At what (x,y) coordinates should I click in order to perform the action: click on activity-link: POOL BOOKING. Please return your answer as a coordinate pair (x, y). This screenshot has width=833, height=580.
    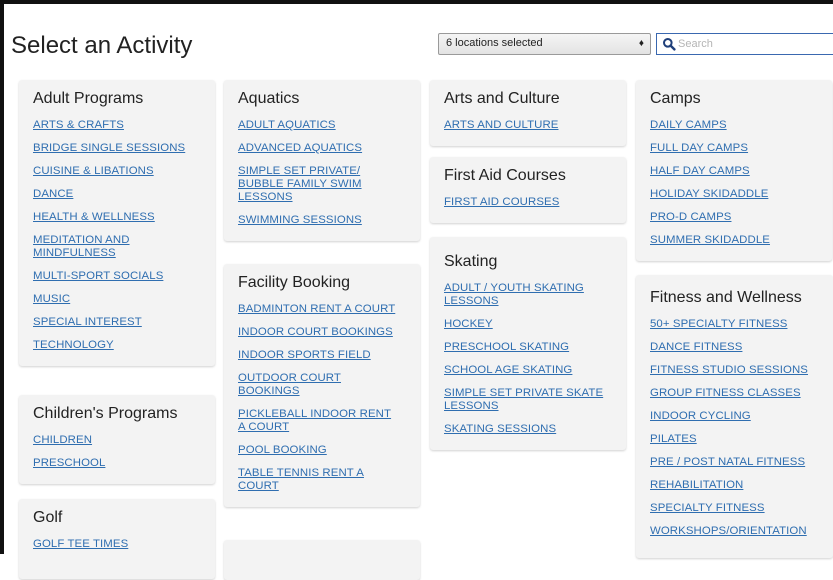
    Looking at the image, I should click on (322, 450).